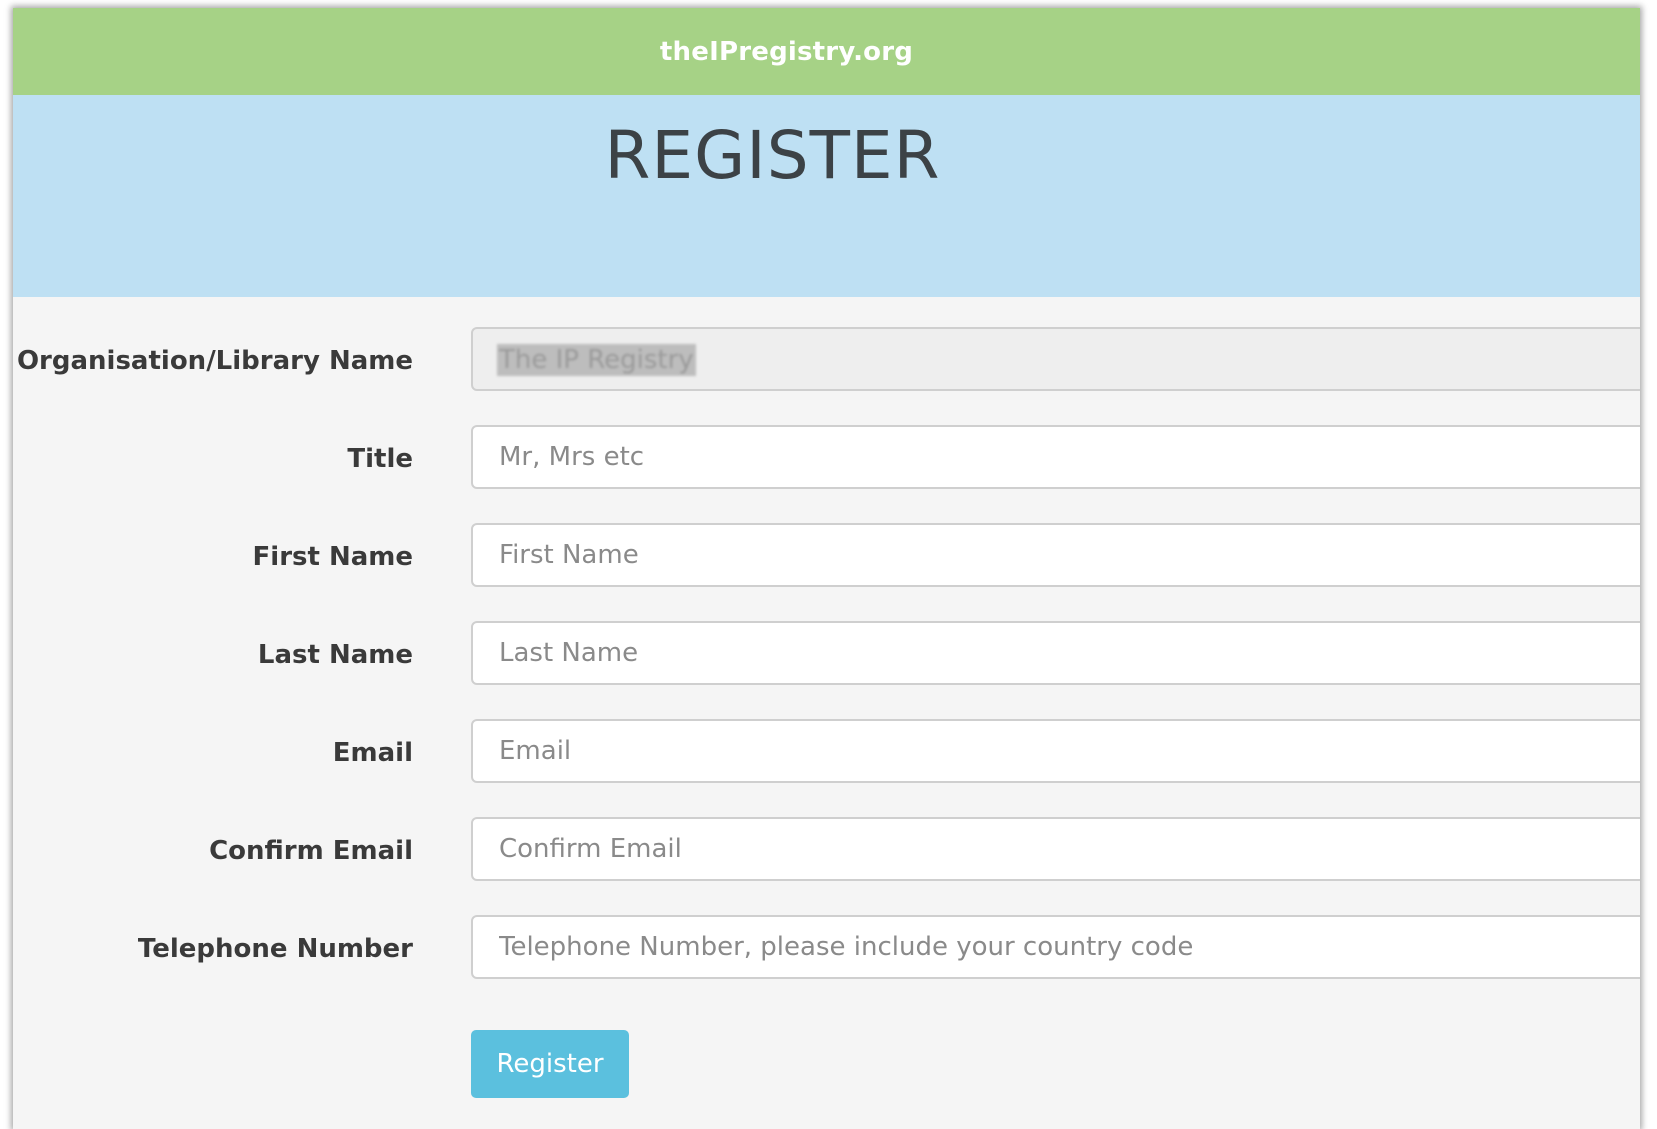 This screenshot has width=1657, height=1129. What do you see at coordinates (275, 949) in the screenshot?
I see `telephone-label: Telephone Number` at bounding box center [275, 949].